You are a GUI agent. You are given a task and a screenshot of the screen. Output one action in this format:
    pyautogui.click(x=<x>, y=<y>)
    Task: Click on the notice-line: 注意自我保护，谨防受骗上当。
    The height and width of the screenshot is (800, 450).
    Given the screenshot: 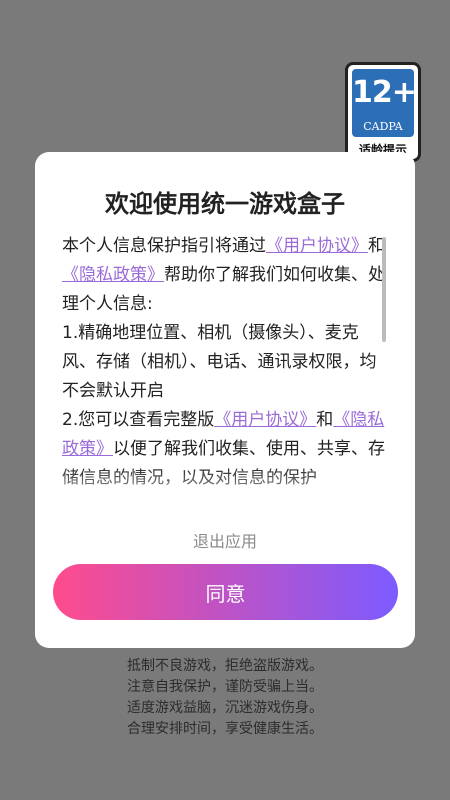 What is the action you would take?
    pyautogui.click(x=225, y=687)
    